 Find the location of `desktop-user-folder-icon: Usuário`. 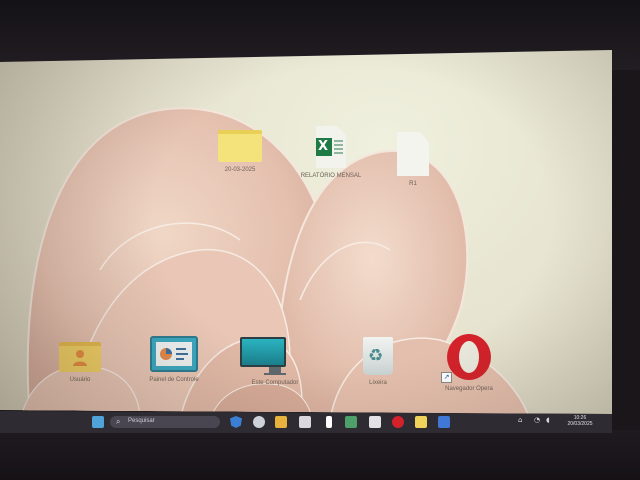

desktop-user-folder-icon: Usuário is located at coordinates (80, 363).